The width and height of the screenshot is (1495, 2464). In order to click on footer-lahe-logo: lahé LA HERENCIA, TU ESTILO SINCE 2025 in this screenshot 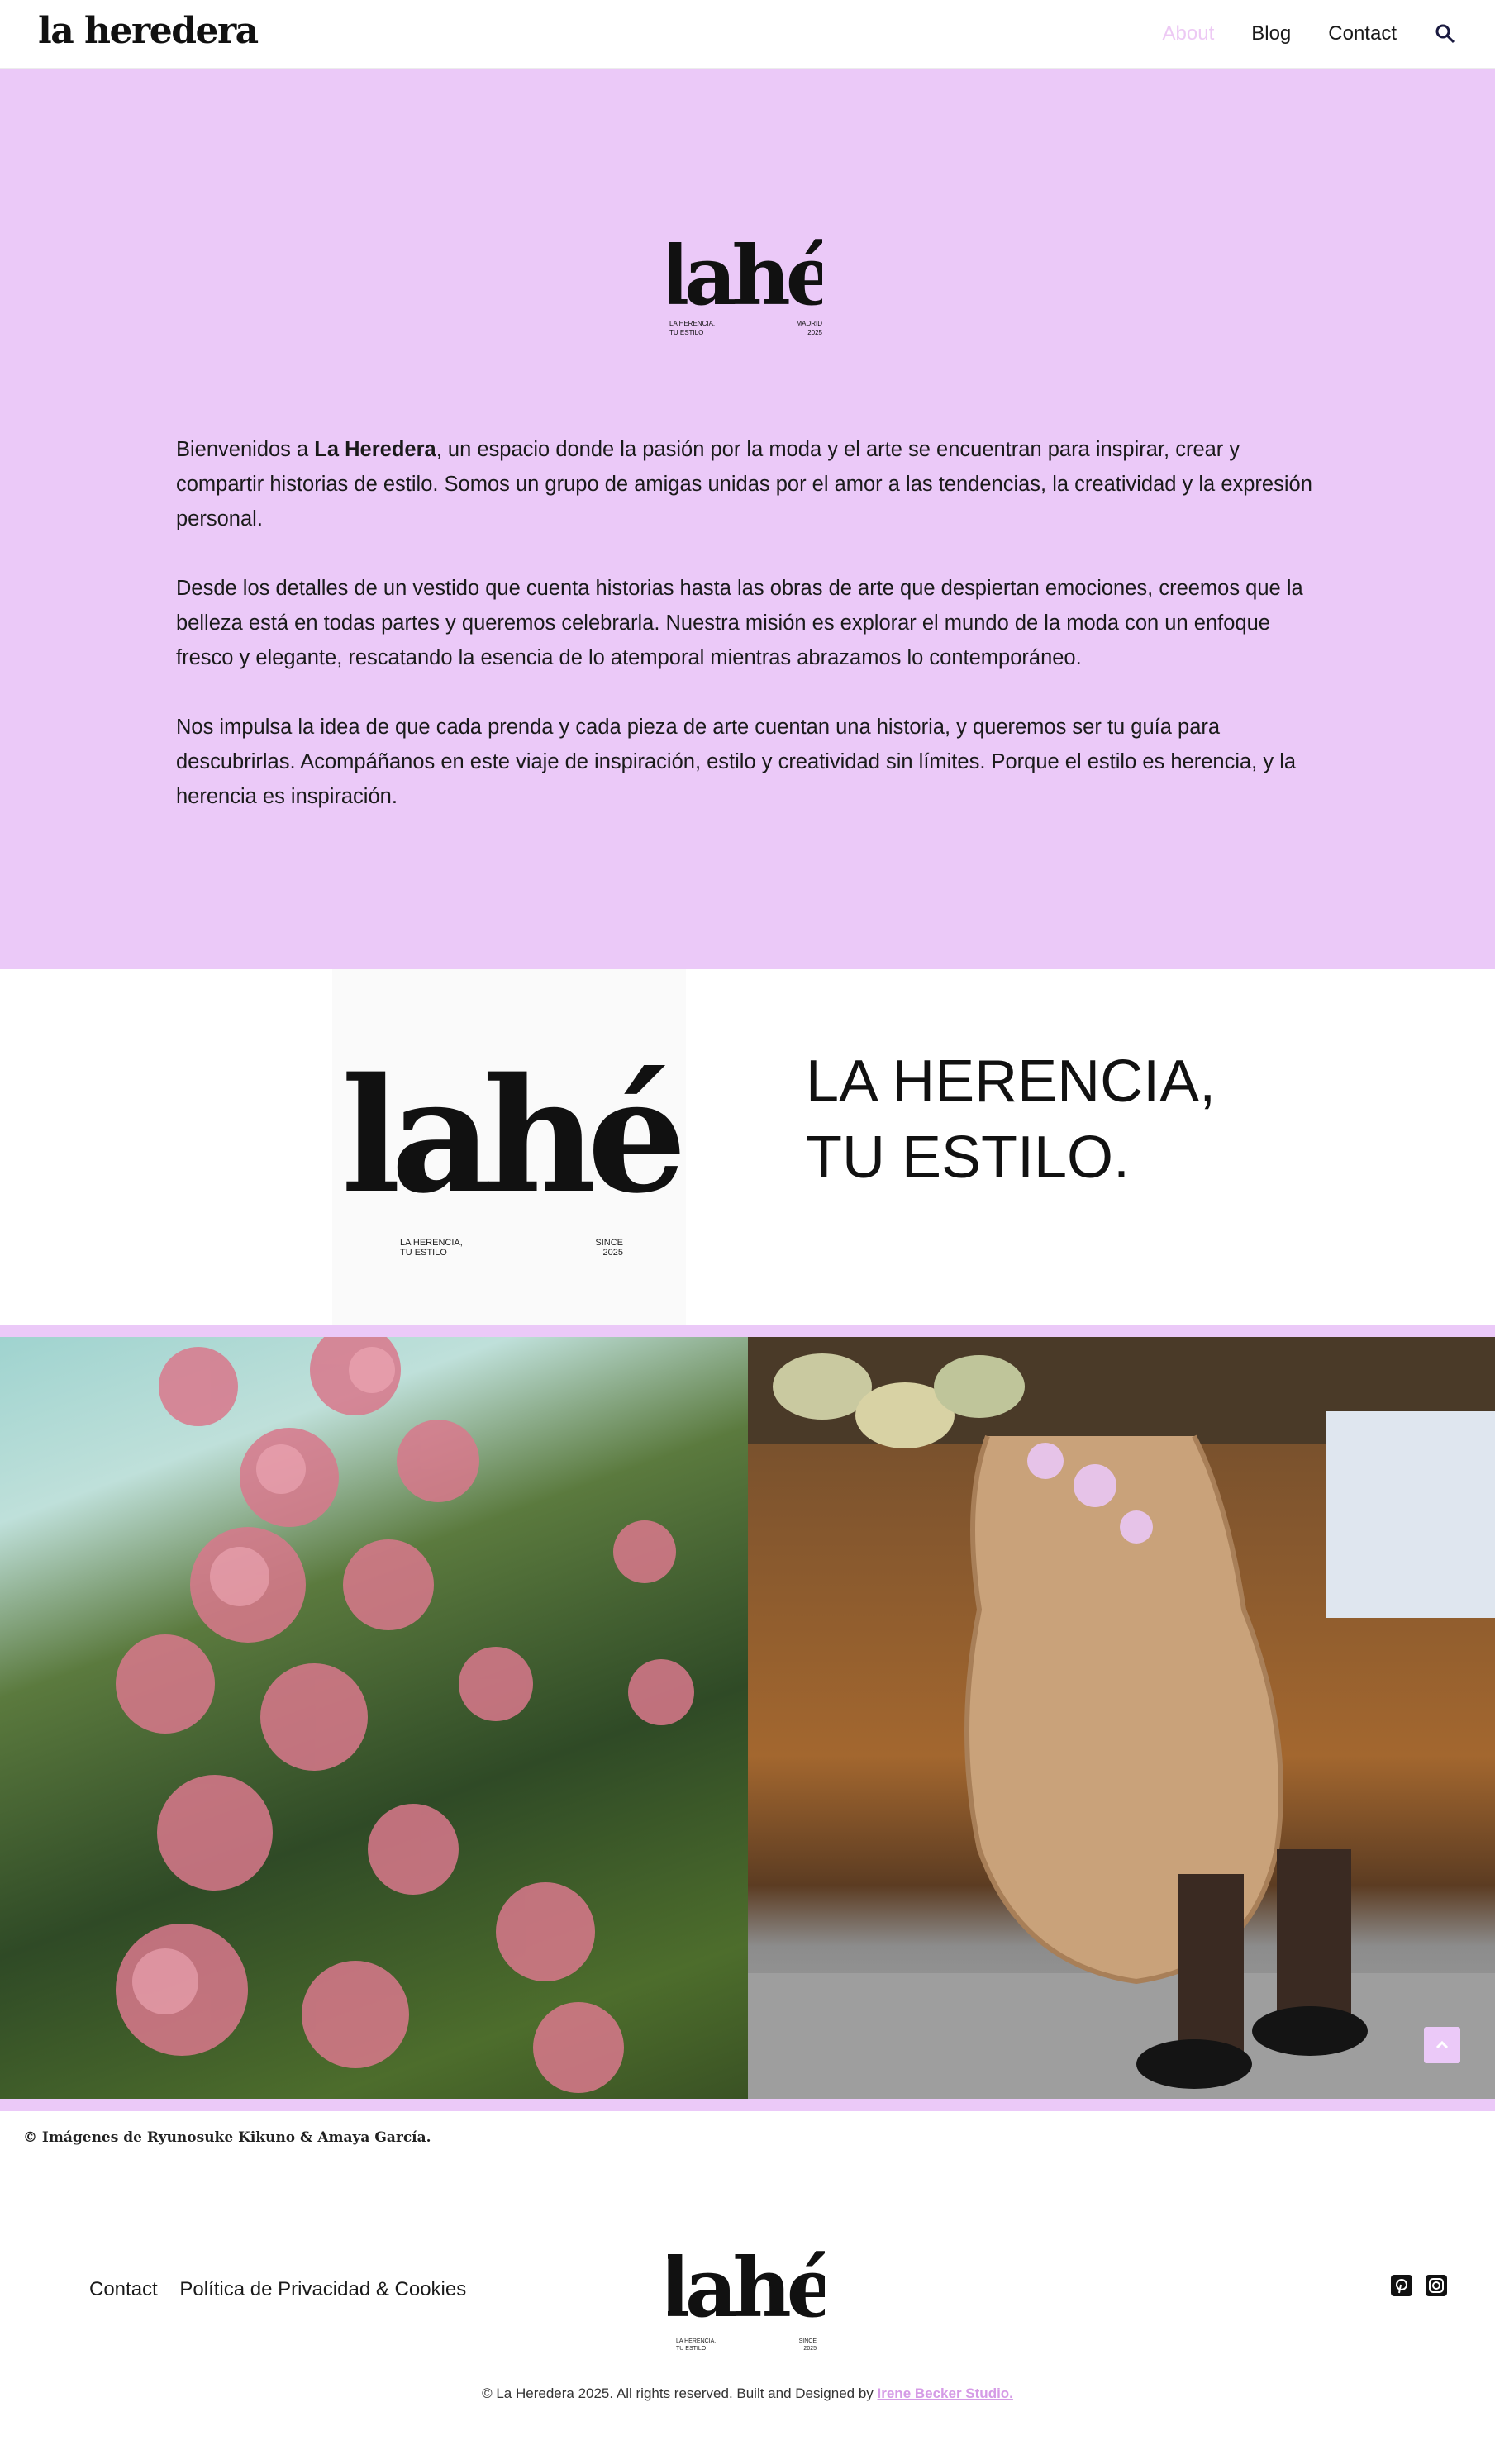, I will do `click(749, 2297)`.